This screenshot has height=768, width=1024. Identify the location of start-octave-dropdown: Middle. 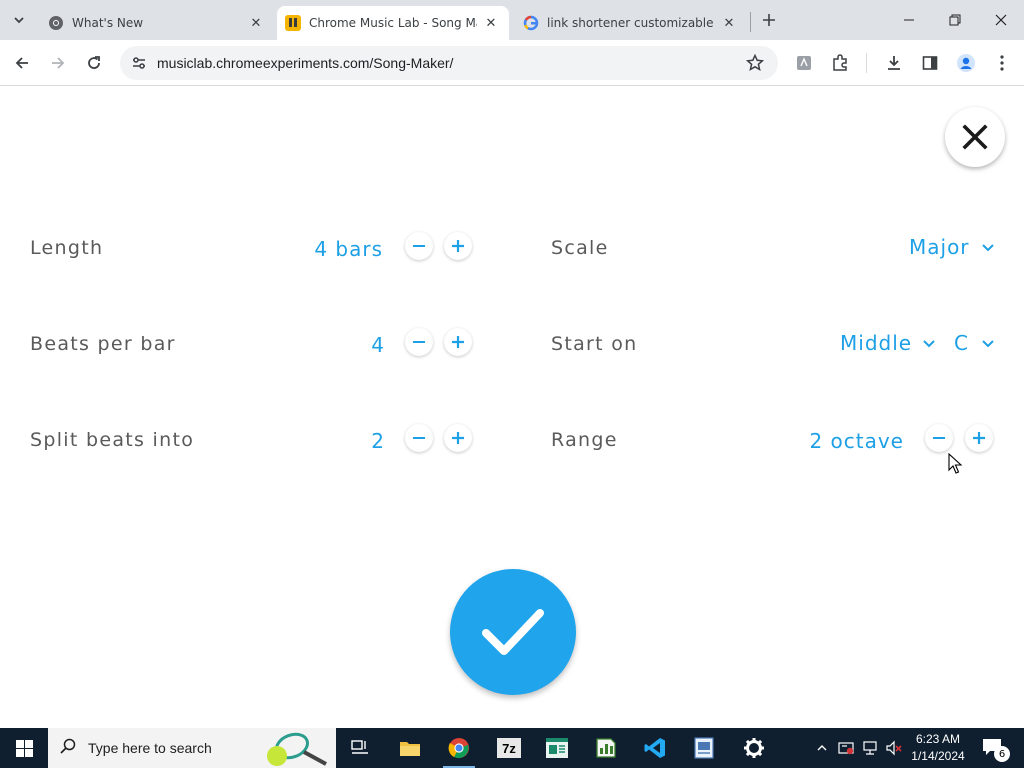
(889, 343).